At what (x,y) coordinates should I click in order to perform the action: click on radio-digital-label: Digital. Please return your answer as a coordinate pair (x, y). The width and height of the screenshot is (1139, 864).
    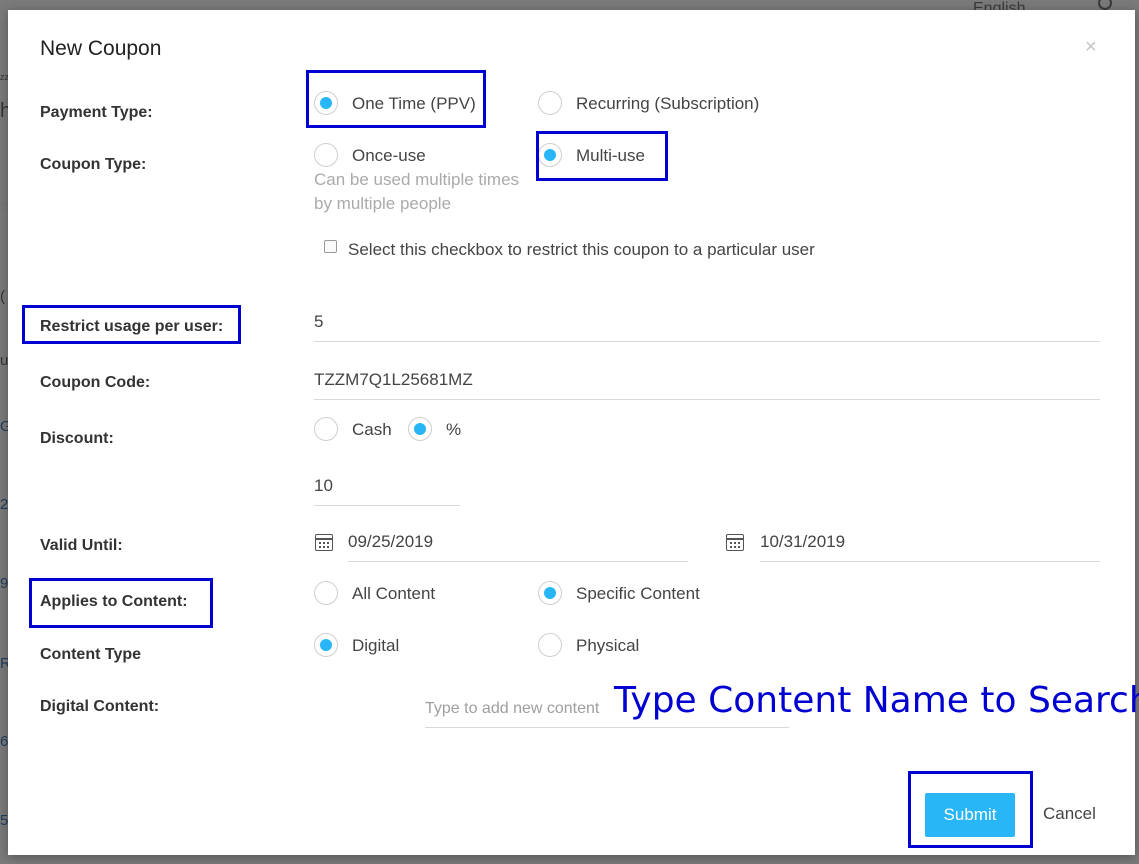
    Looking at the image, I should click on (376, 645).